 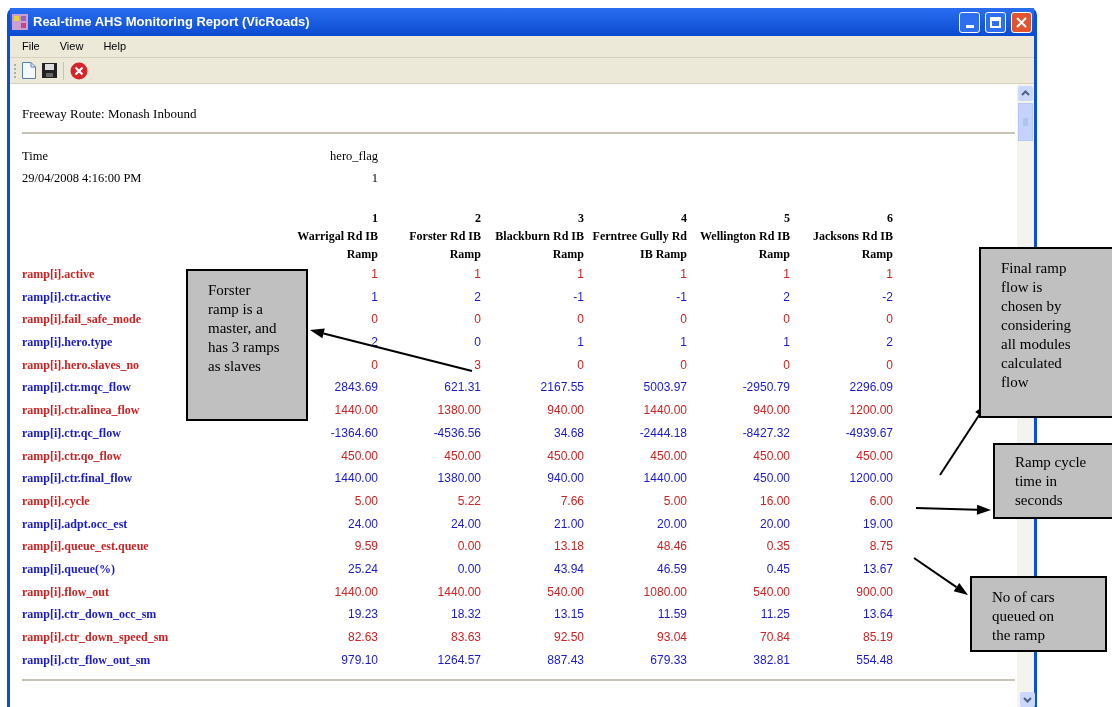 I want to click on table-cell-text: 2296.09, so click(x=871, y=388).